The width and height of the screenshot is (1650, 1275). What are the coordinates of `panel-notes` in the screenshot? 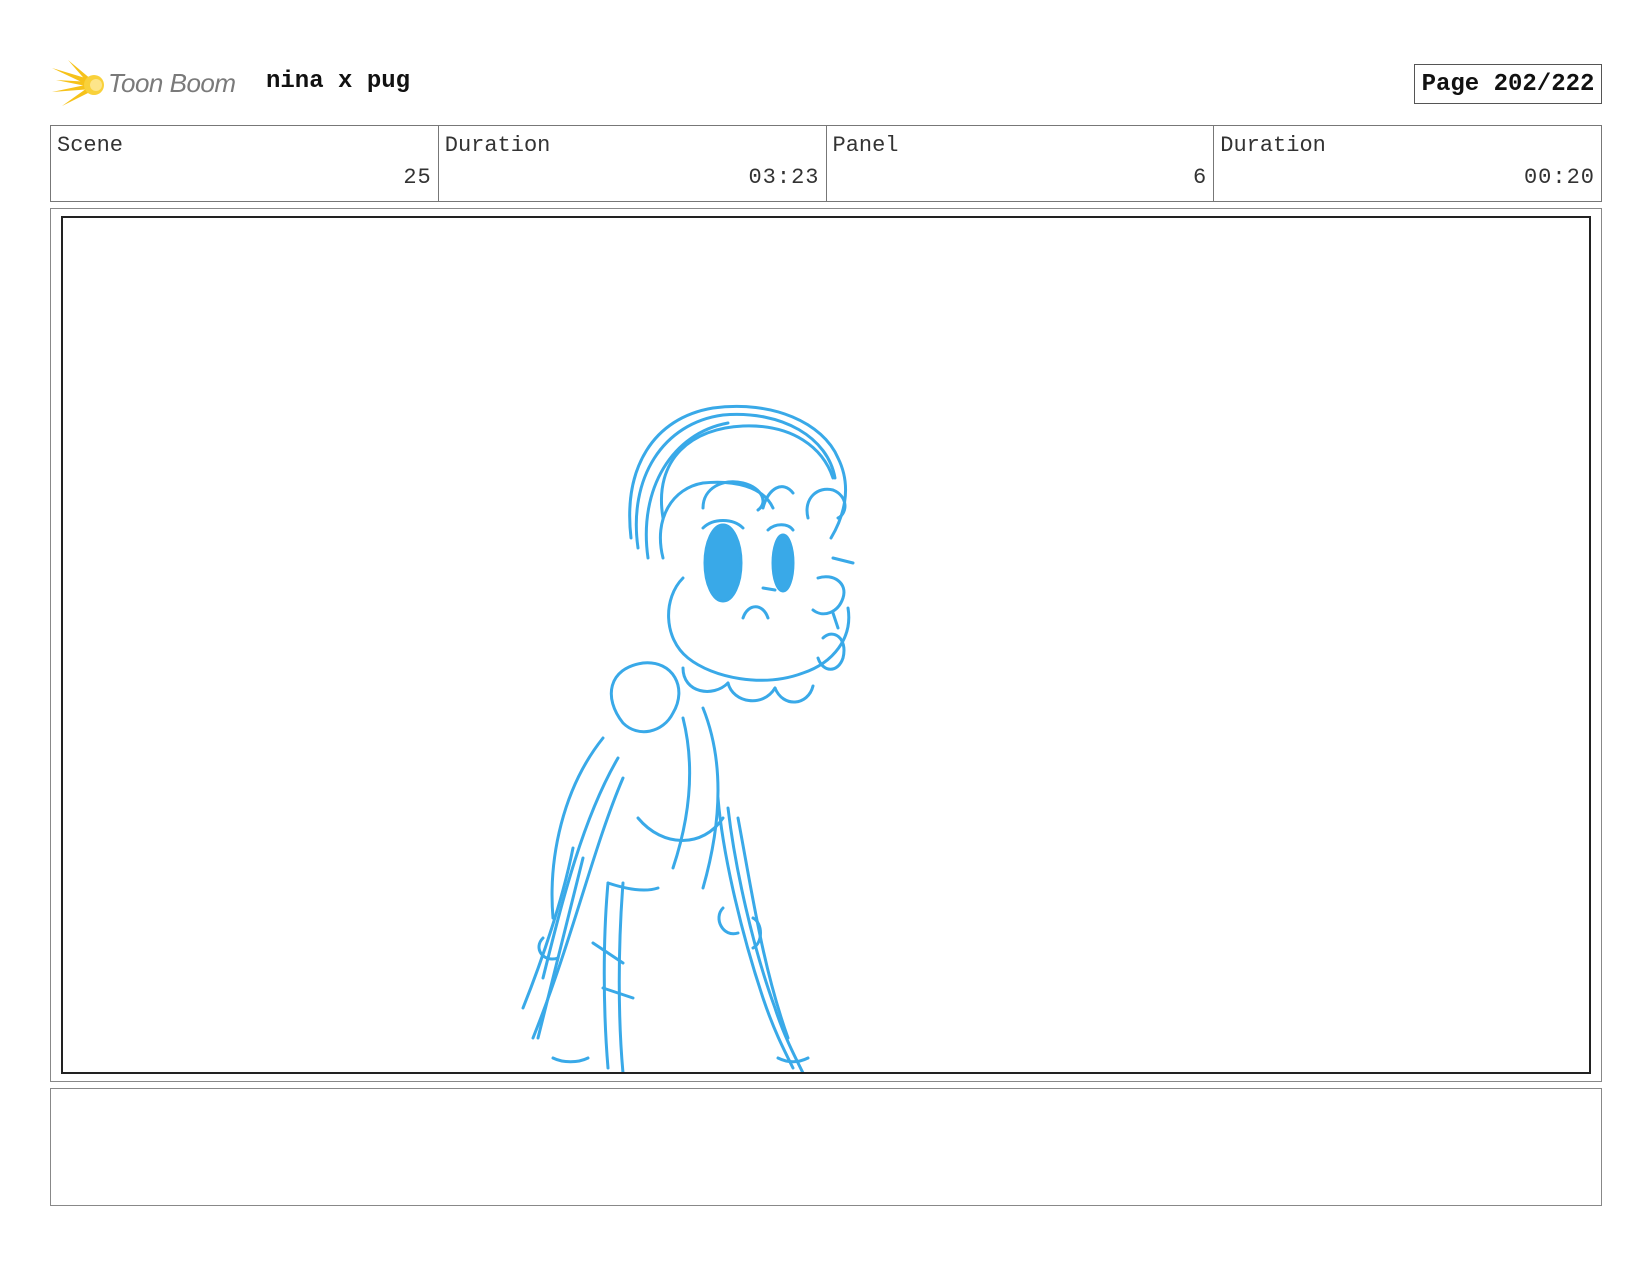 It's located at (826, 1147).